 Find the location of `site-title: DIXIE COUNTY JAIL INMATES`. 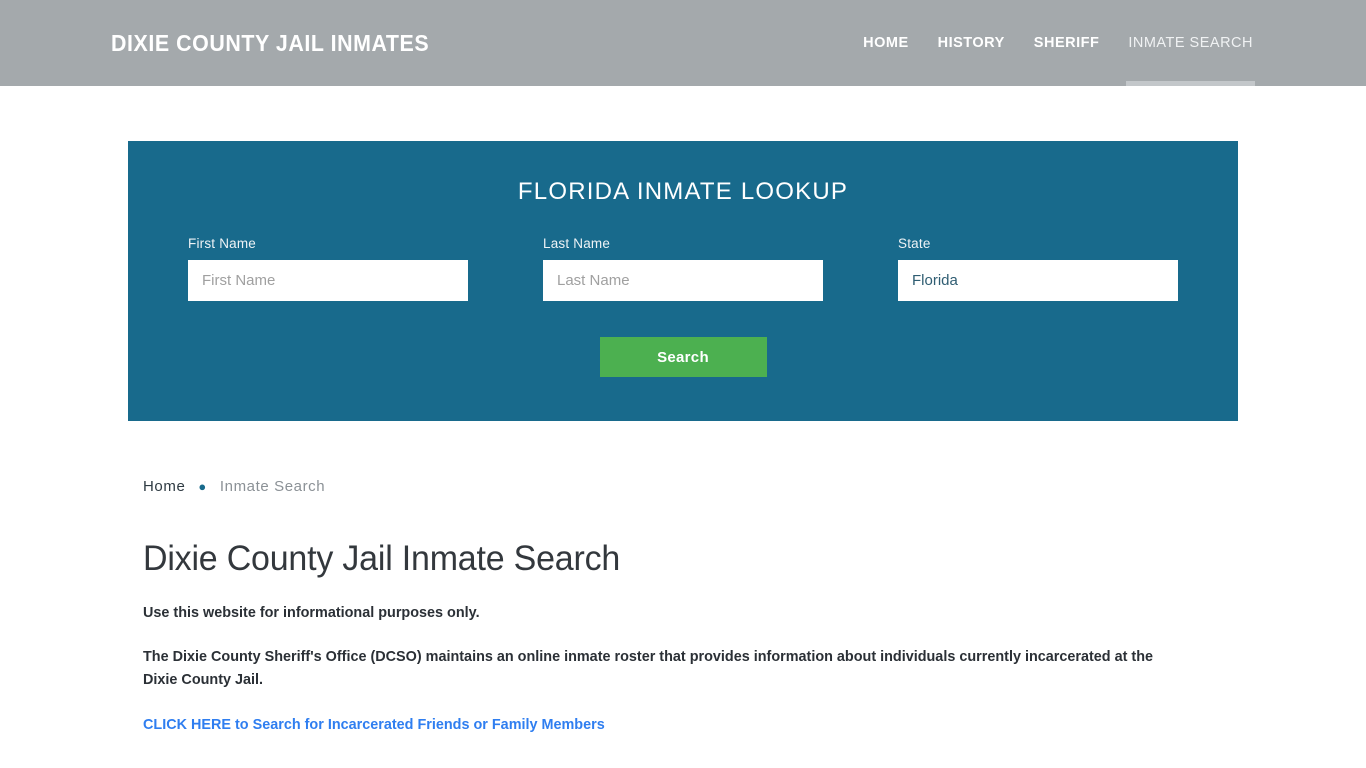

site-title: DIXIE COUNTY JAIL INMATES is located at coordinates (270, 42).